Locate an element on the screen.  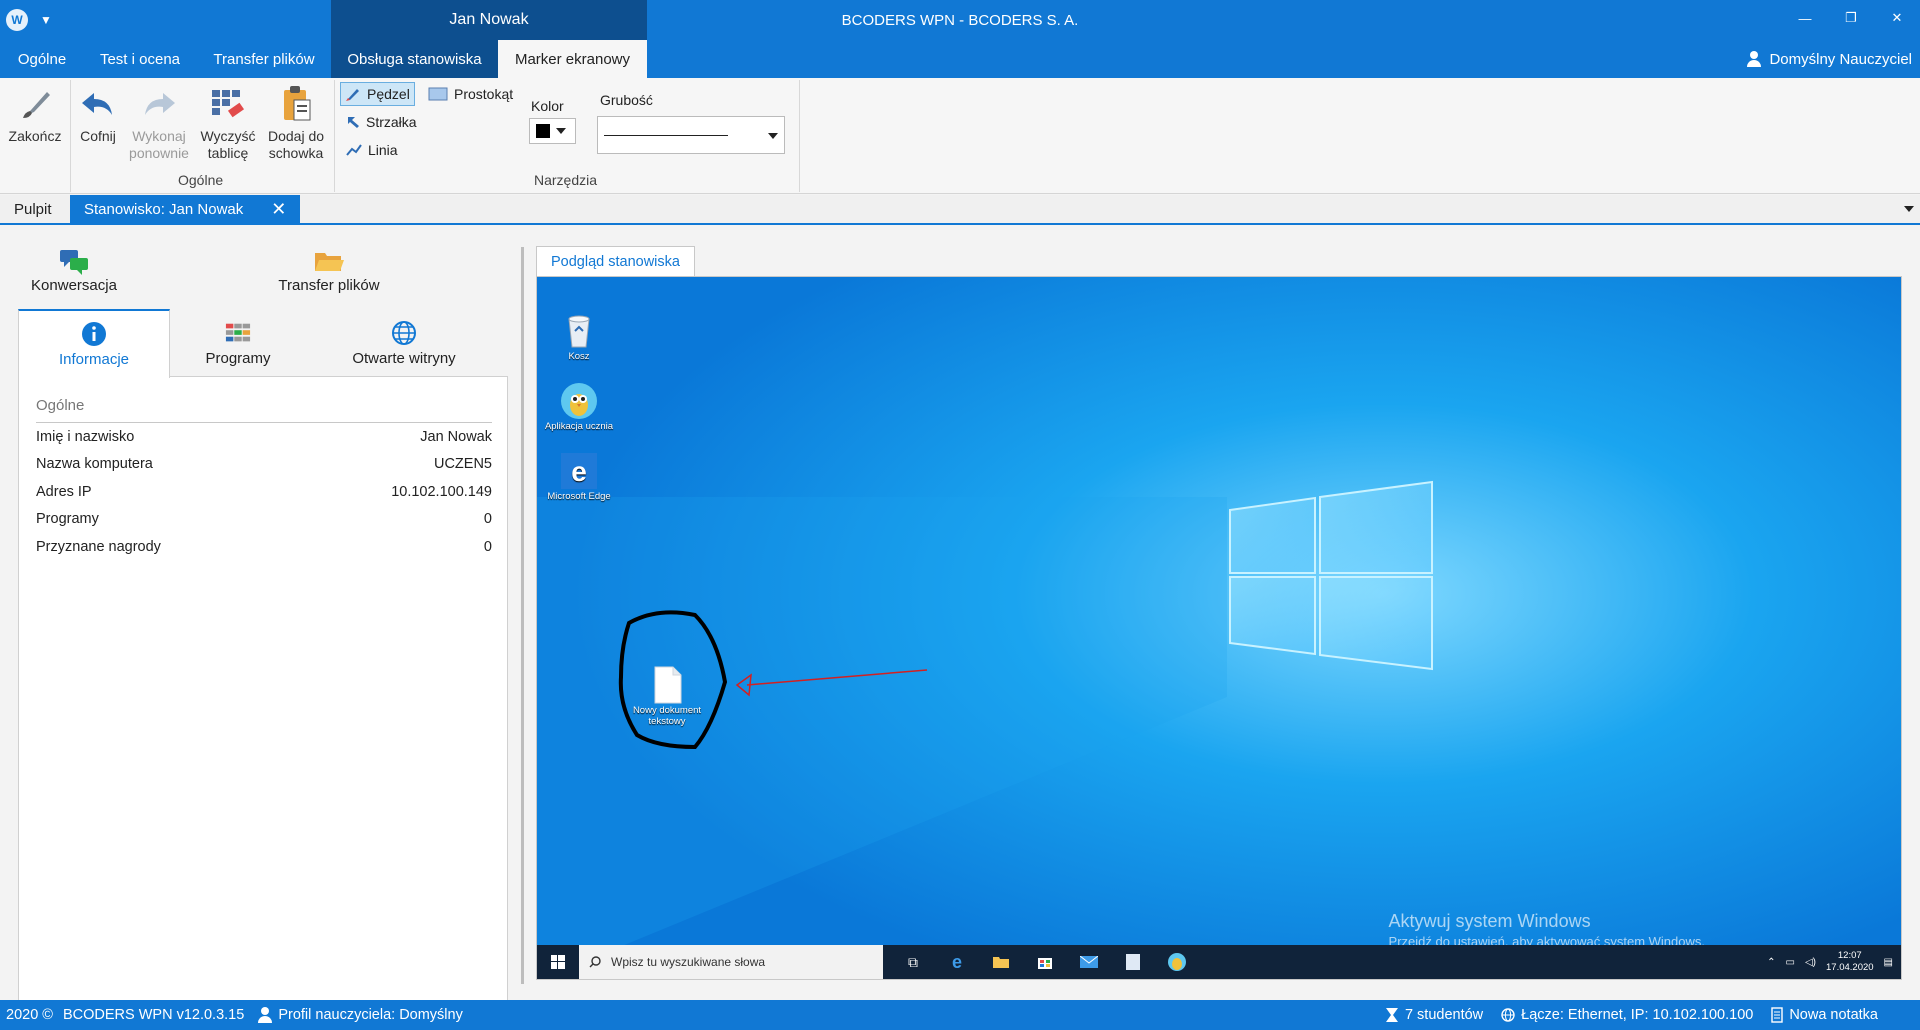
doc-tab-station-label: Stanowisko: Jan Nowak is located at coordinates (164, 209).